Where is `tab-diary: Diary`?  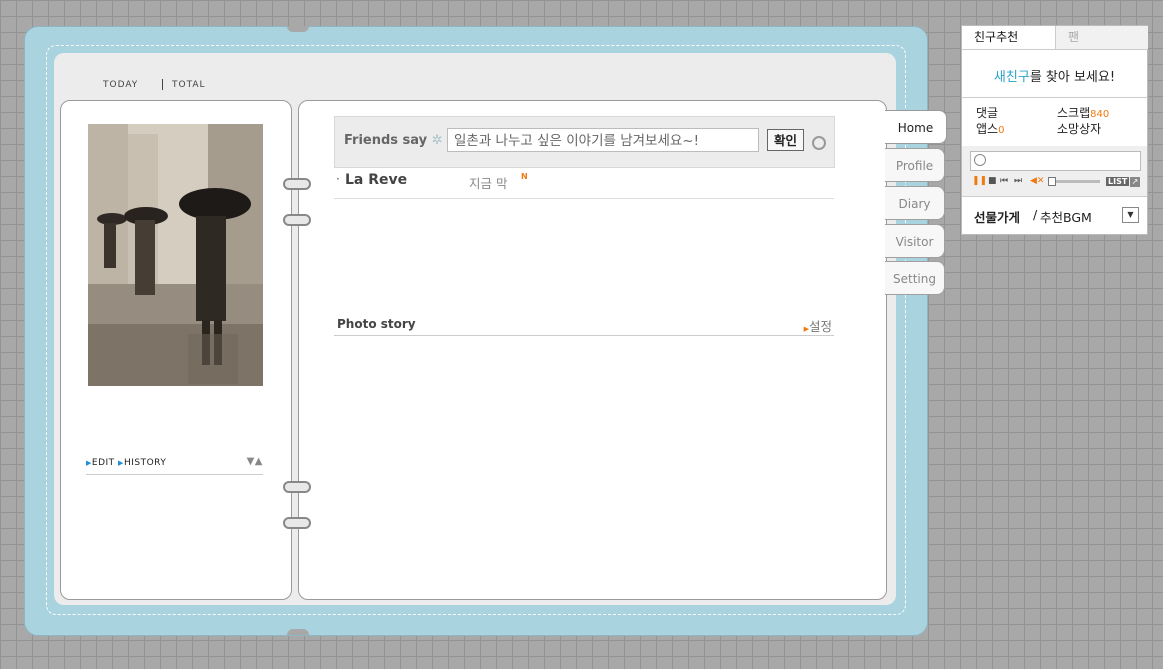 tab-diary: Diary is located at coordinates (915, 203).